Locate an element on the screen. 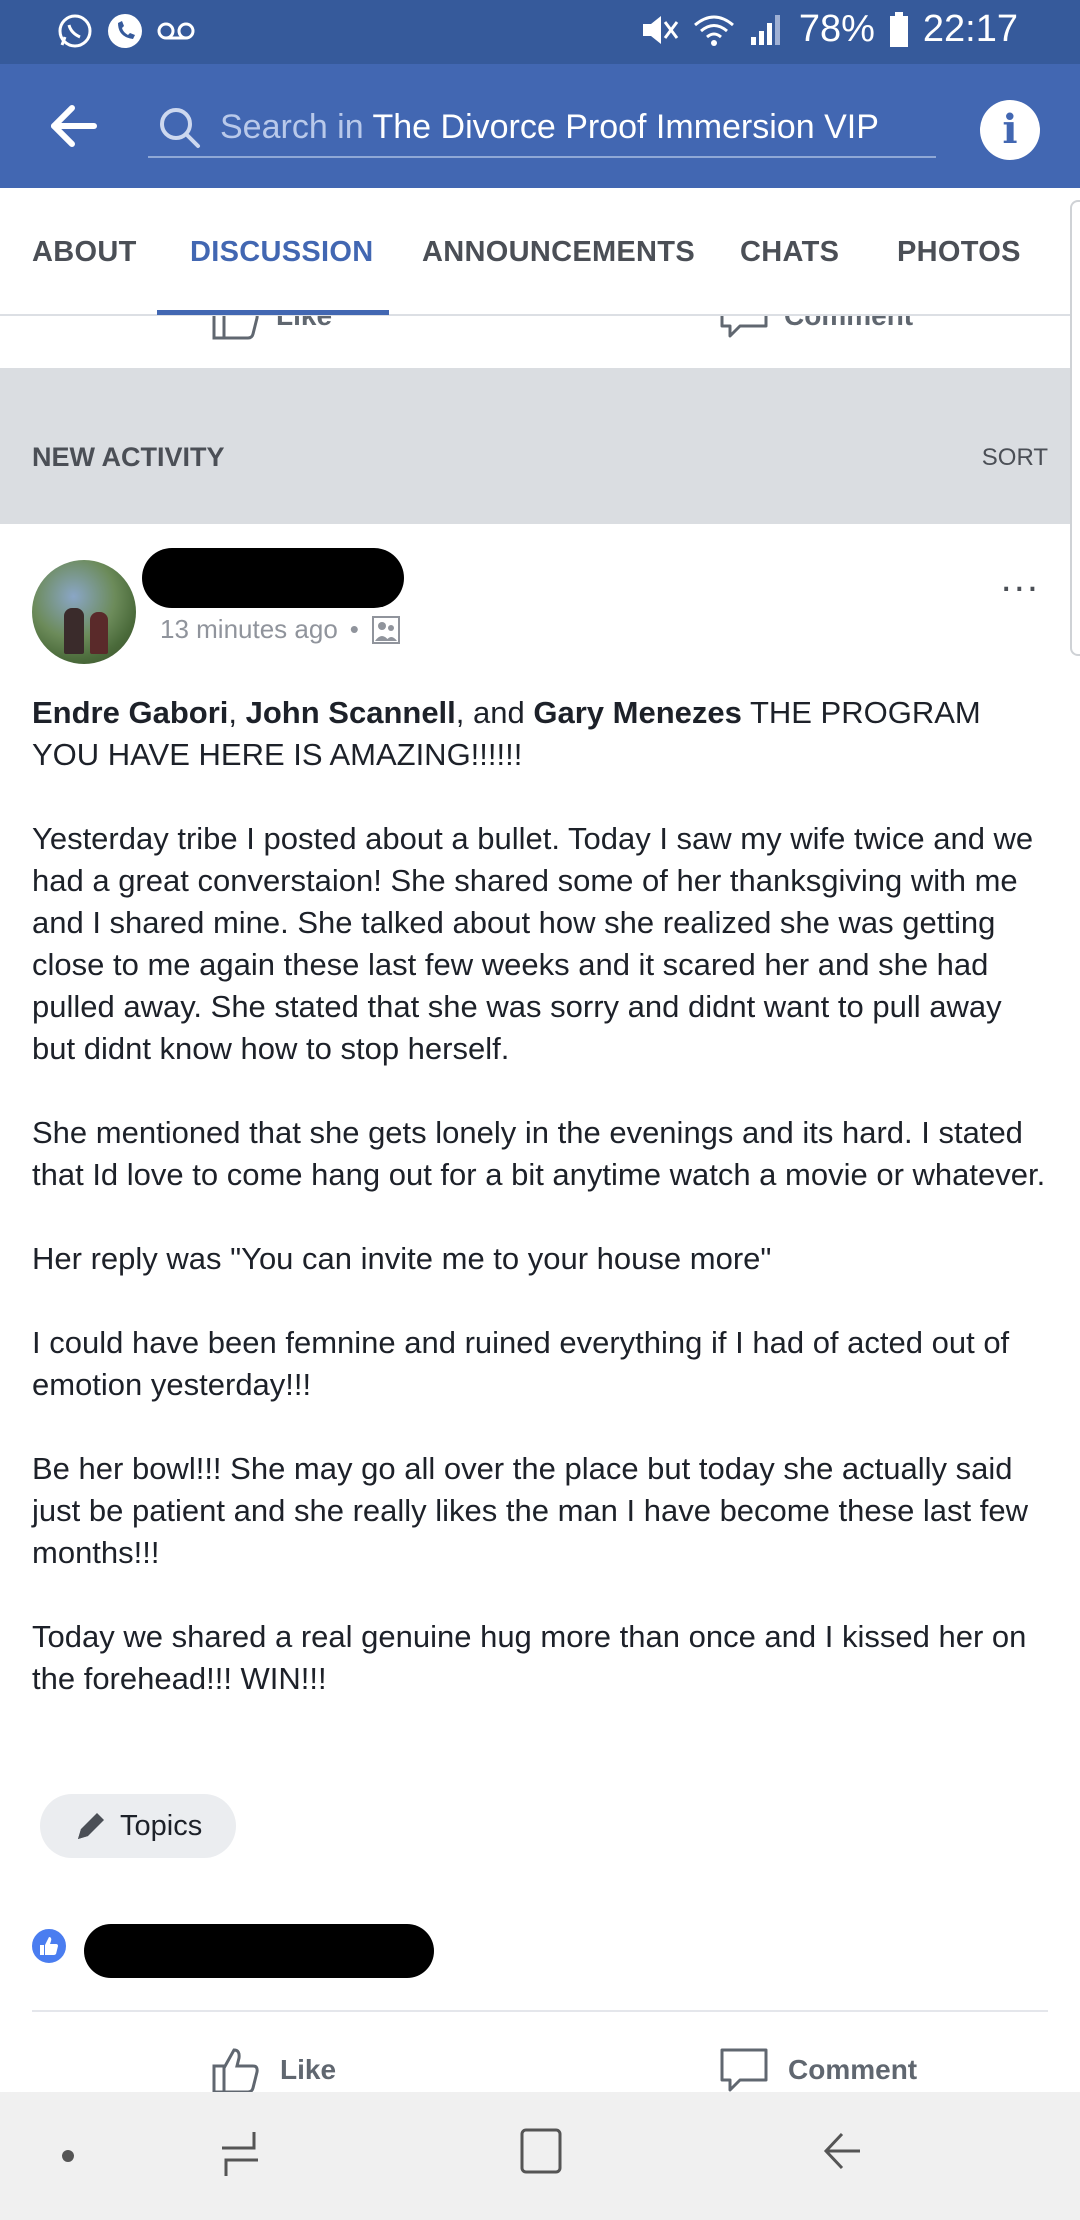 The width and height of the screenshot is (1080, 2220). tagged-user: Gary Menezes is located at coordinates (637, 712).